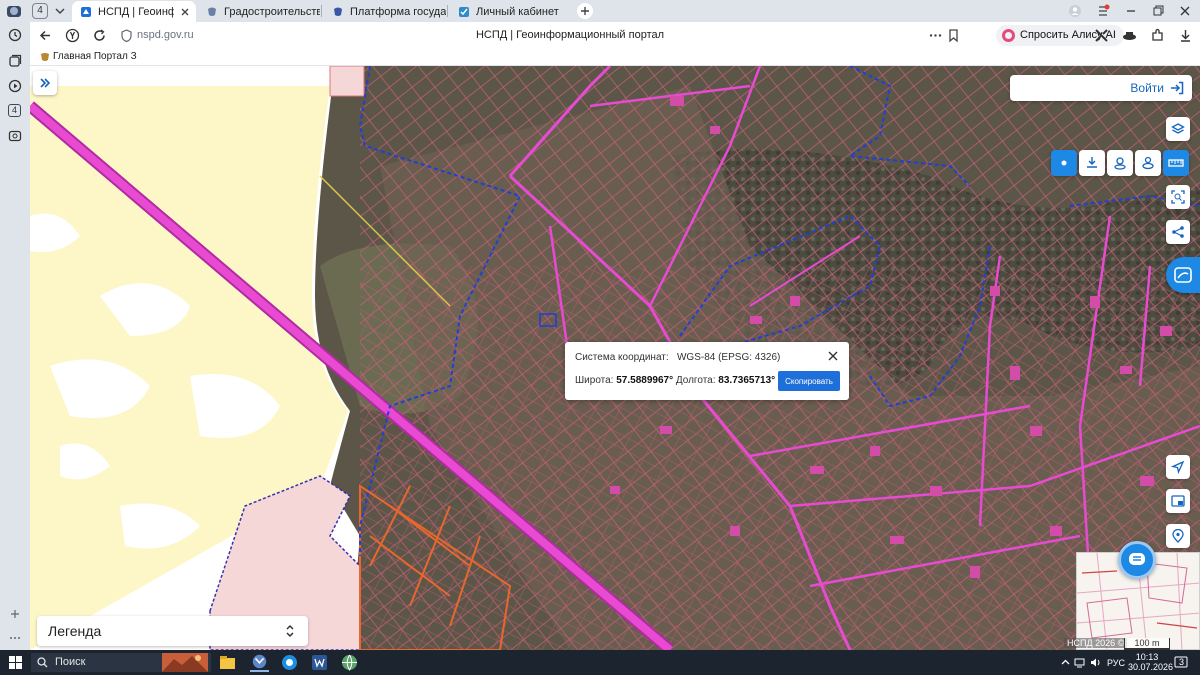  Describe the element at coordinates (15, 61) in the screenshot. I see `collections-icon` at that location.